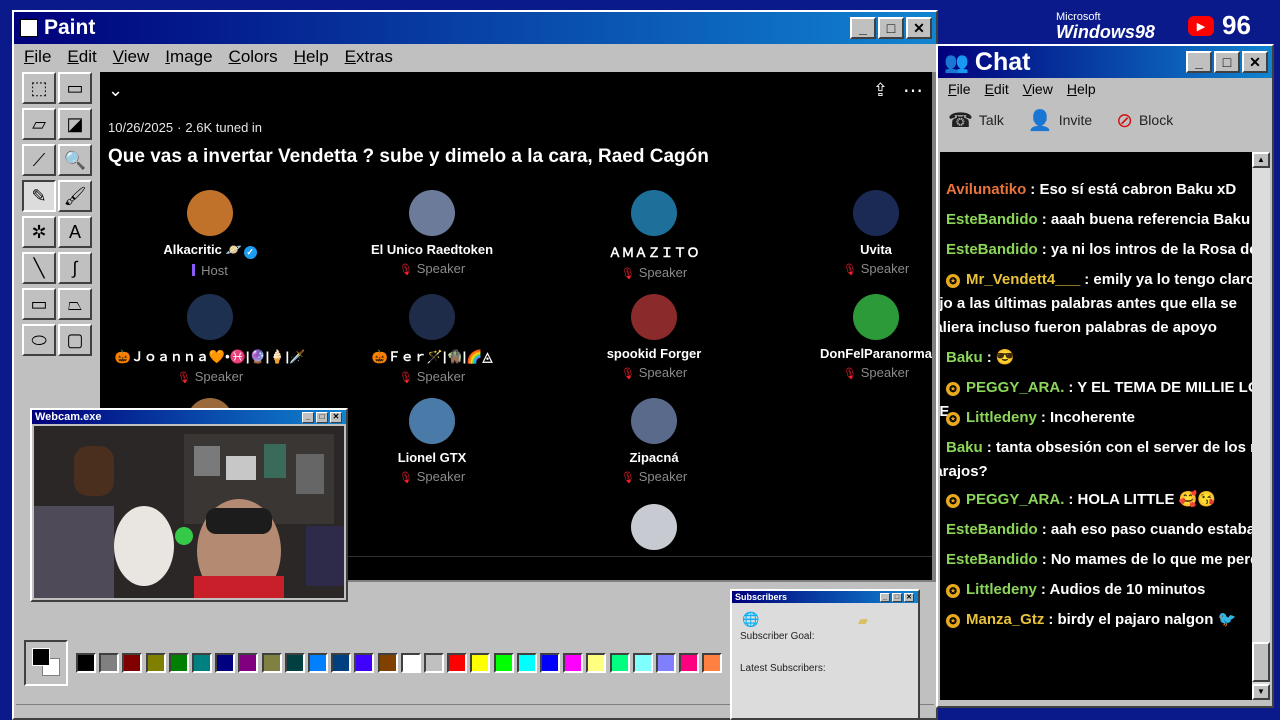  I want to click on more-icon: ⋯, so click(913, 90).